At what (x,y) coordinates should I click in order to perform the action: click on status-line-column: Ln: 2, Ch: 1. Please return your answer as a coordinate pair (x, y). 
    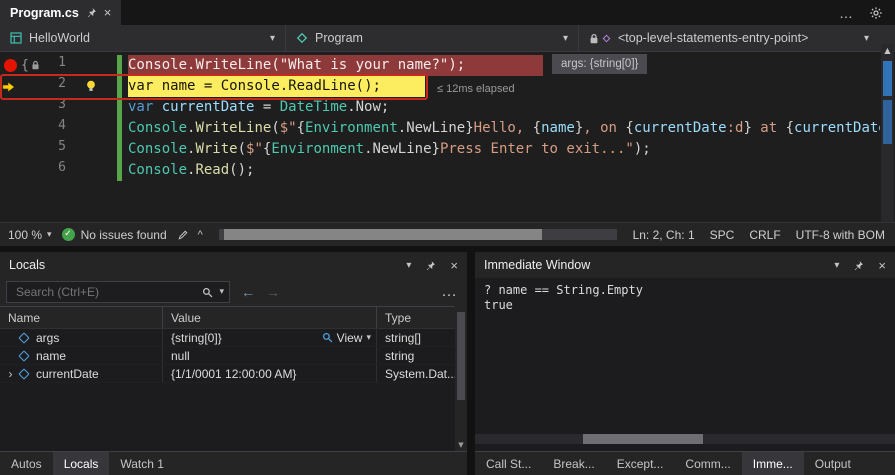
    Looking at the image, I should click on (664, 235).